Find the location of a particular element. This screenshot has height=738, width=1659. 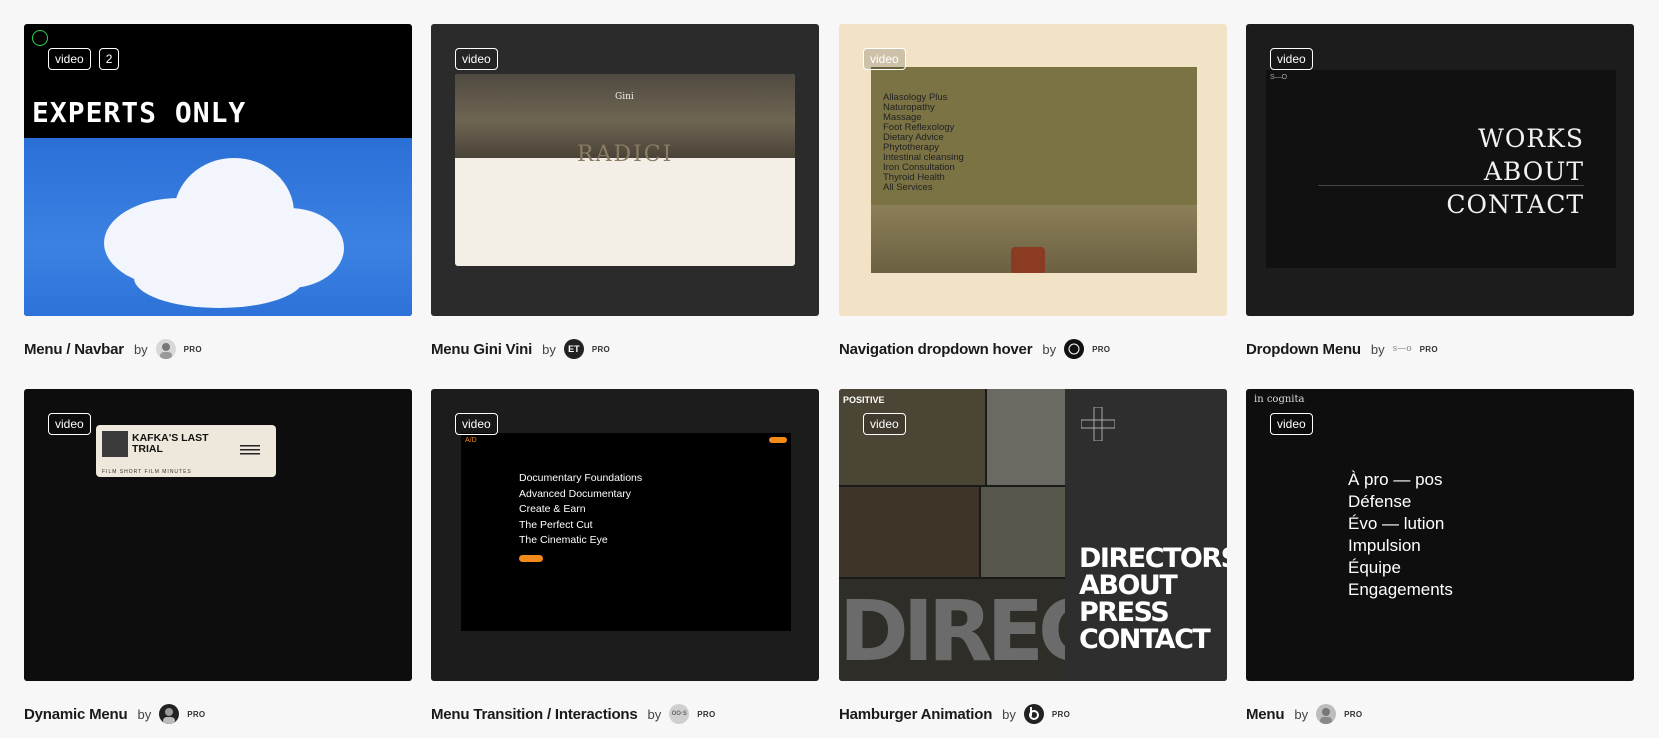

card-thumbnail: video S—O WORKS ABOUT CONTACT is located at coordinates (1440, 170).